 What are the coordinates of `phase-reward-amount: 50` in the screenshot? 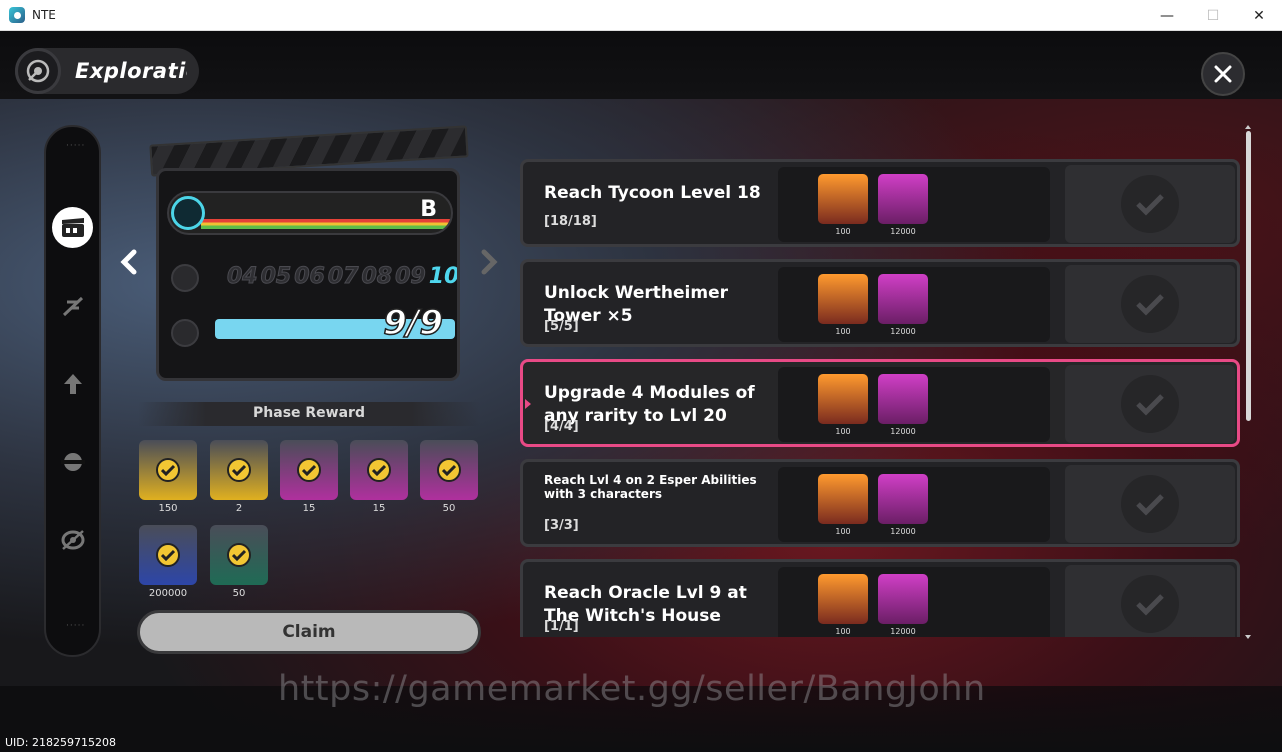 It's located at (239, 593).